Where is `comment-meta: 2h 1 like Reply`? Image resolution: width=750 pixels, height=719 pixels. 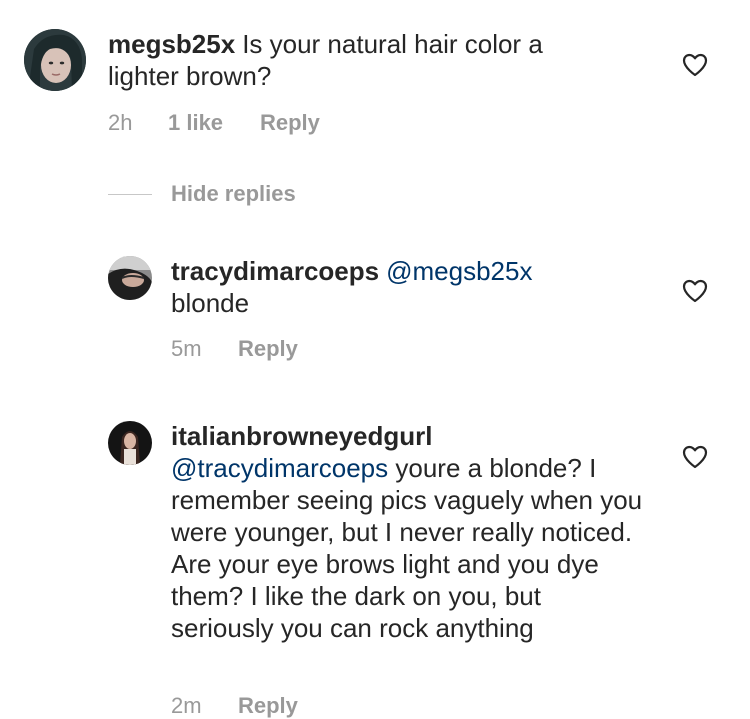 comment-meta: 2h 1 like Reply is located at coordinates (214, 123).